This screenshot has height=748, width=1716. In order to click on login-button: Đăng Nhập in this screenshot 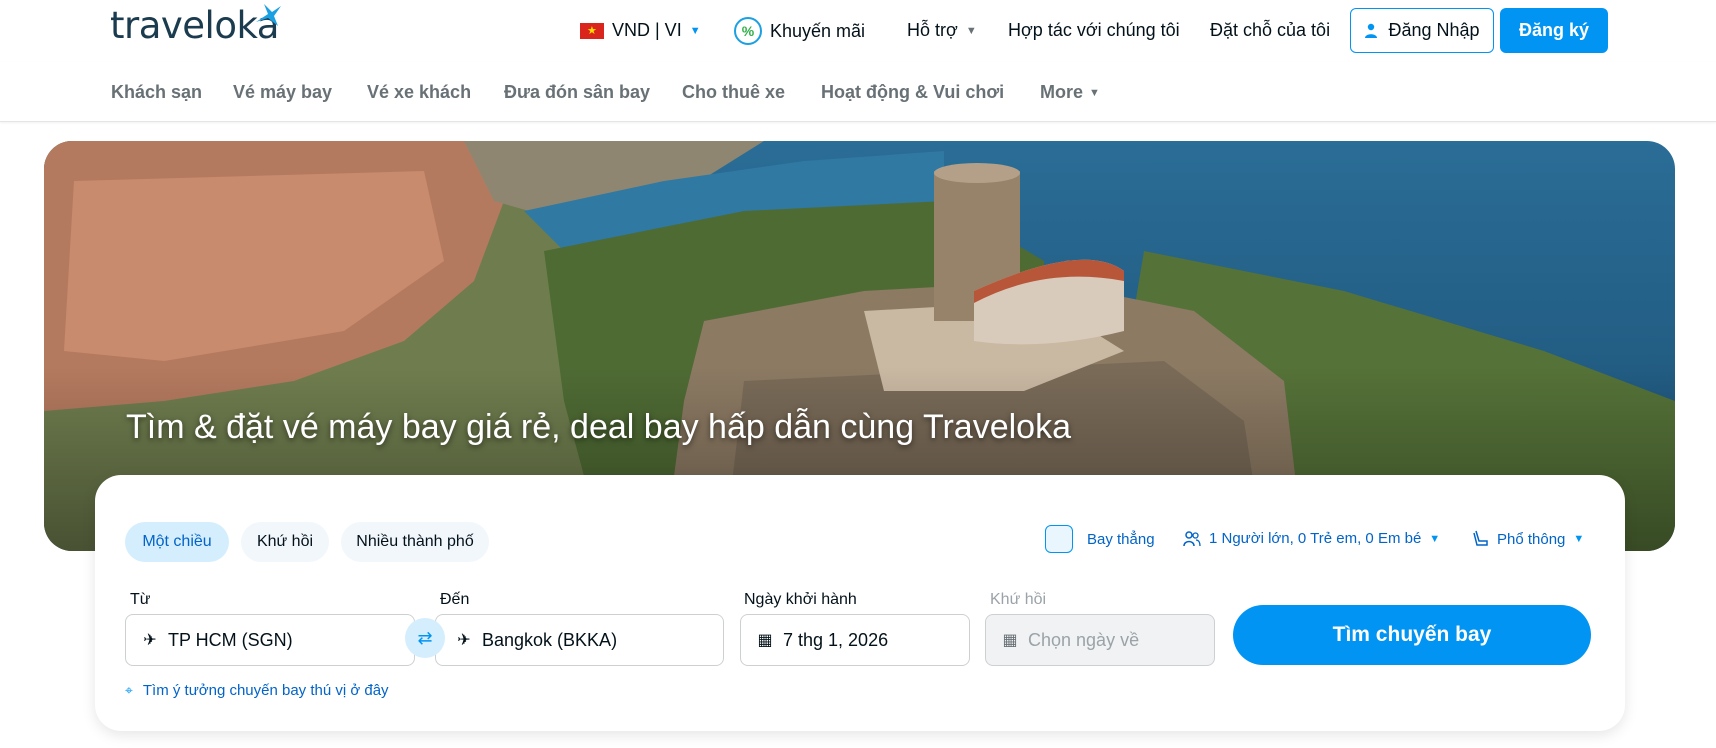, I will do `click(1422, 30)`.